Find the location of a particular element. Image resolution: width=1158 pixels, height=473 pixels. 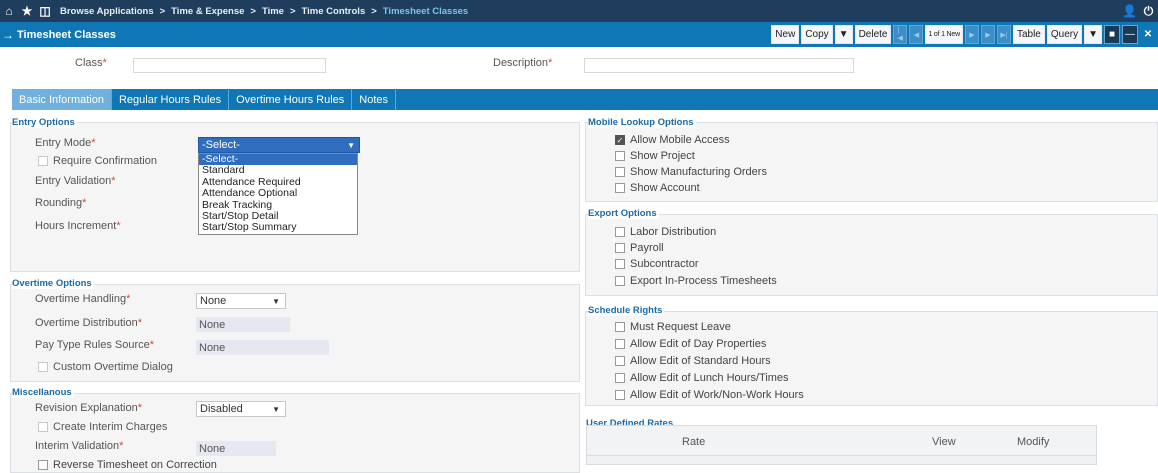

overtime-handling-select: None ▼ is located at coordinates (241, 301).